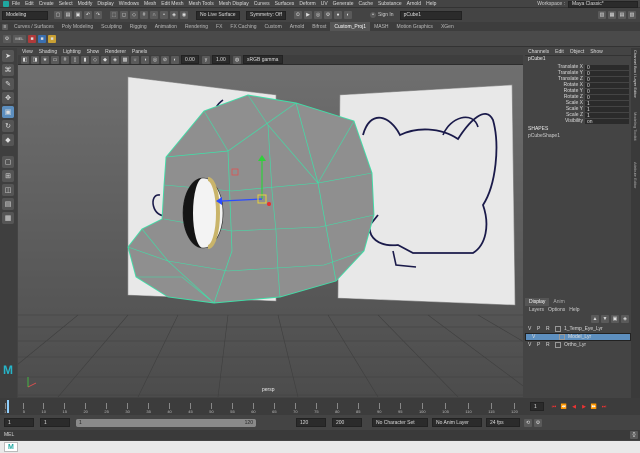 Image resolution: width=640 pixels, height=453 pixels. What do you see at coordinates (574, 407) in the screenshot?
I see `play-backwards-icon: ◀` at bounding box center [574, 407].